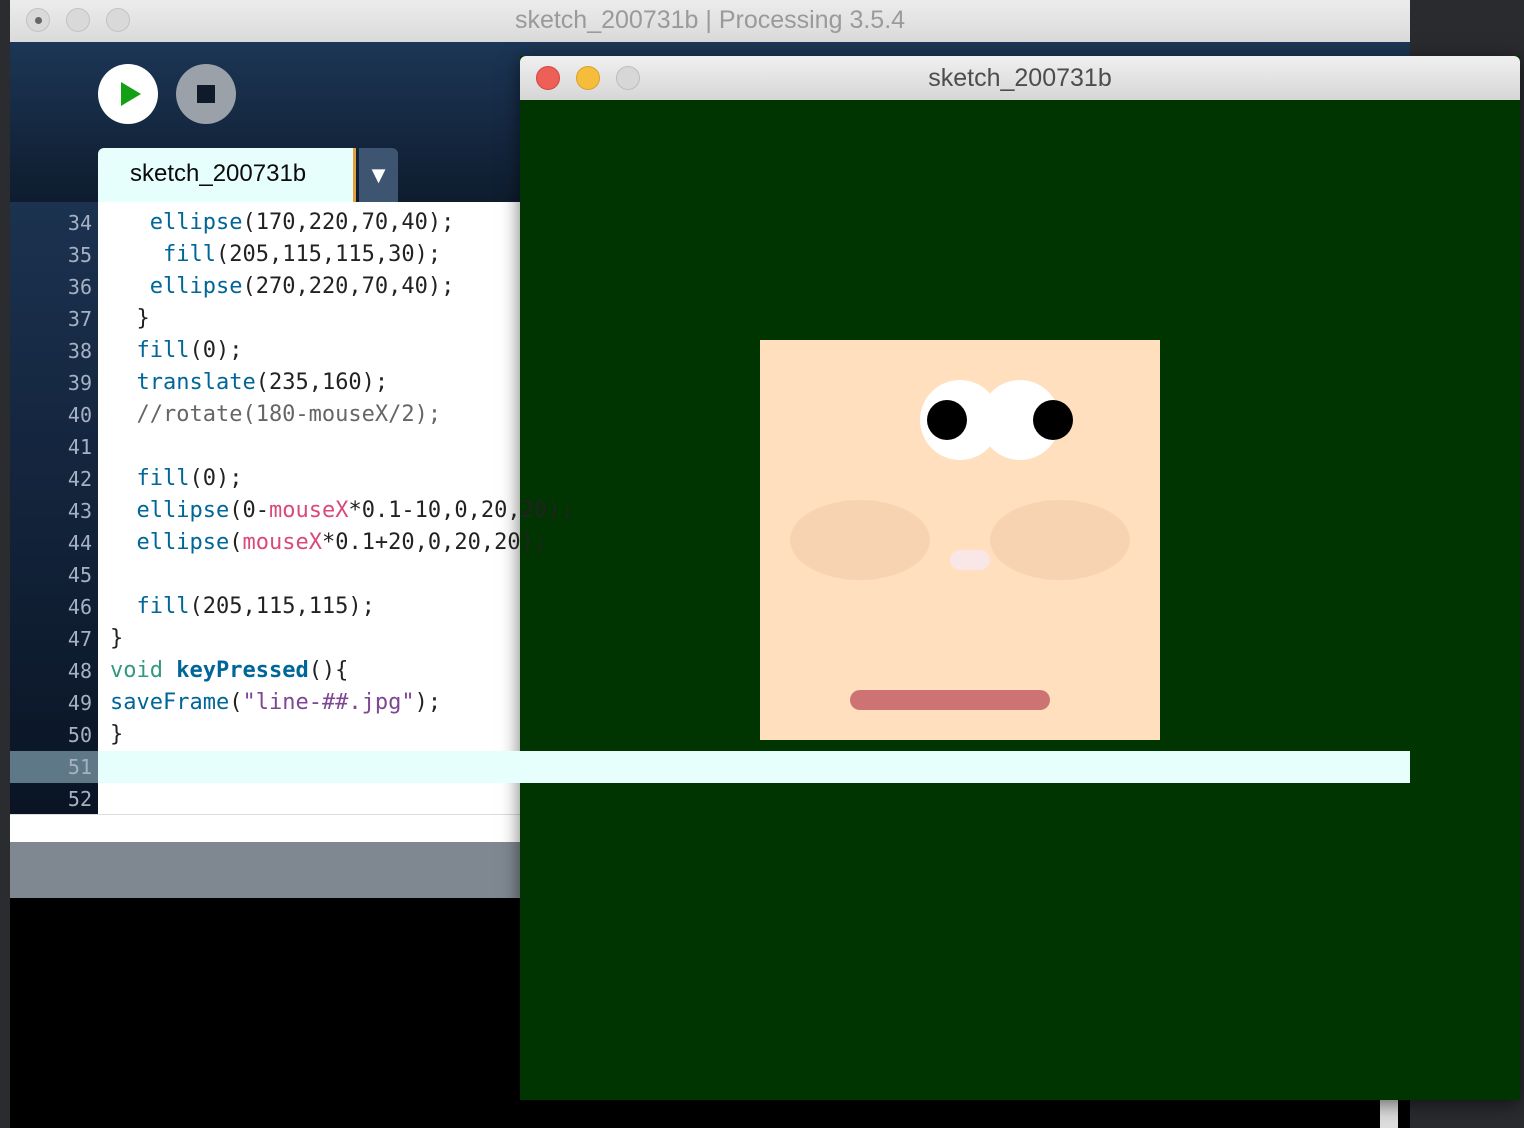 The height and width of the screenshot is (1128, 1524). What do you see at coordinates (229, 670) in the screenshot?
I see `code-line: void keyPressed(){` at bounding box center [229, 670].